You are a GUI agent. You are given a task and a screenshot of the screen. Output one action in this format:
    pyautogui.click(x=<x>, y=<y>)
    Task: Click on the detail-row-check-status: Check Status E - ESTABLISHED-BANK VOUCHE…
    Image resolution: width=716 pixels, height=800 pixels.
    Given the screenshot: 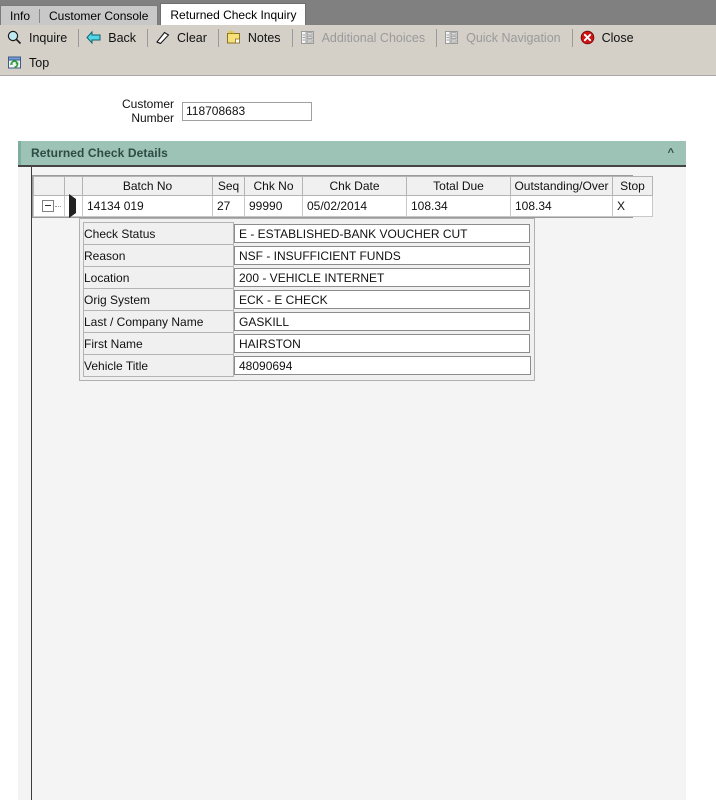 What is the action you would take?
    pyautogui.click(x=307, y=233)
    